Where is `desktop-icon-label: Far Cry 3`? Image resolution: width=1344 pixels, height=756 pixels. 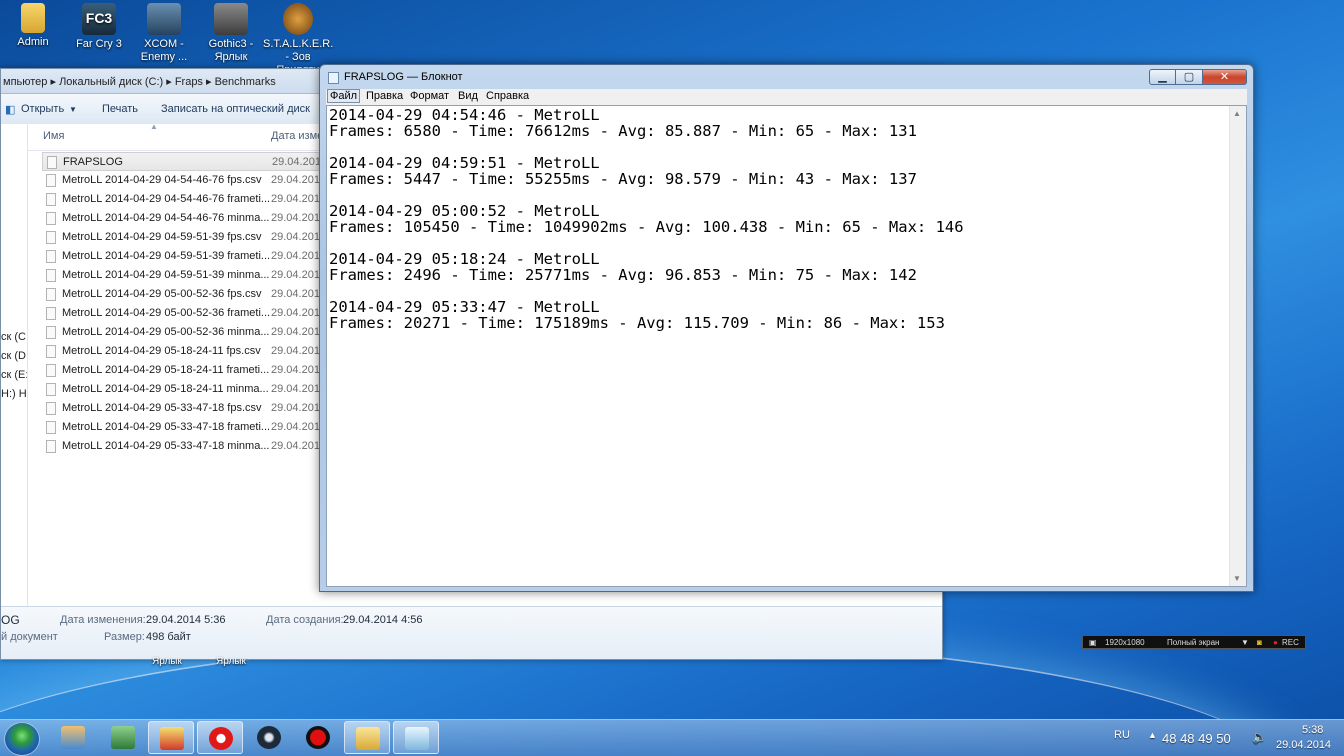
desktop-icon-label: Far Cry 3 is located at coordinates (99, 44).